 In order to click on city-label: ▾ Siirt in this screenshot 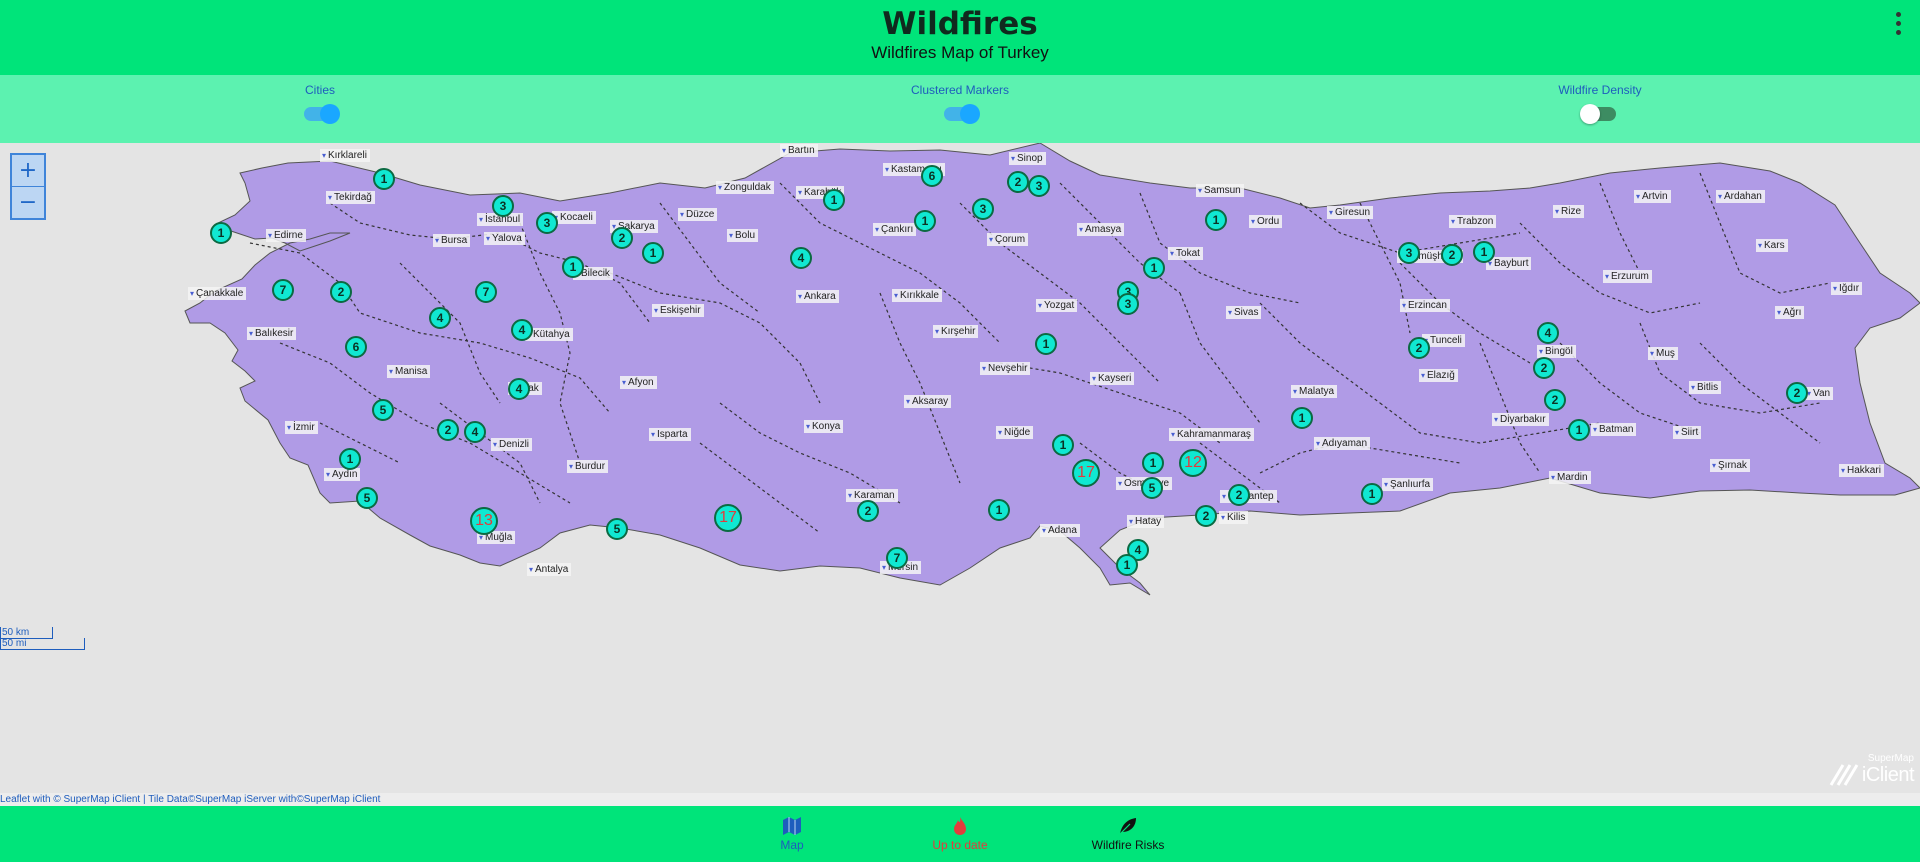, I will do `click(1687, 432)`.